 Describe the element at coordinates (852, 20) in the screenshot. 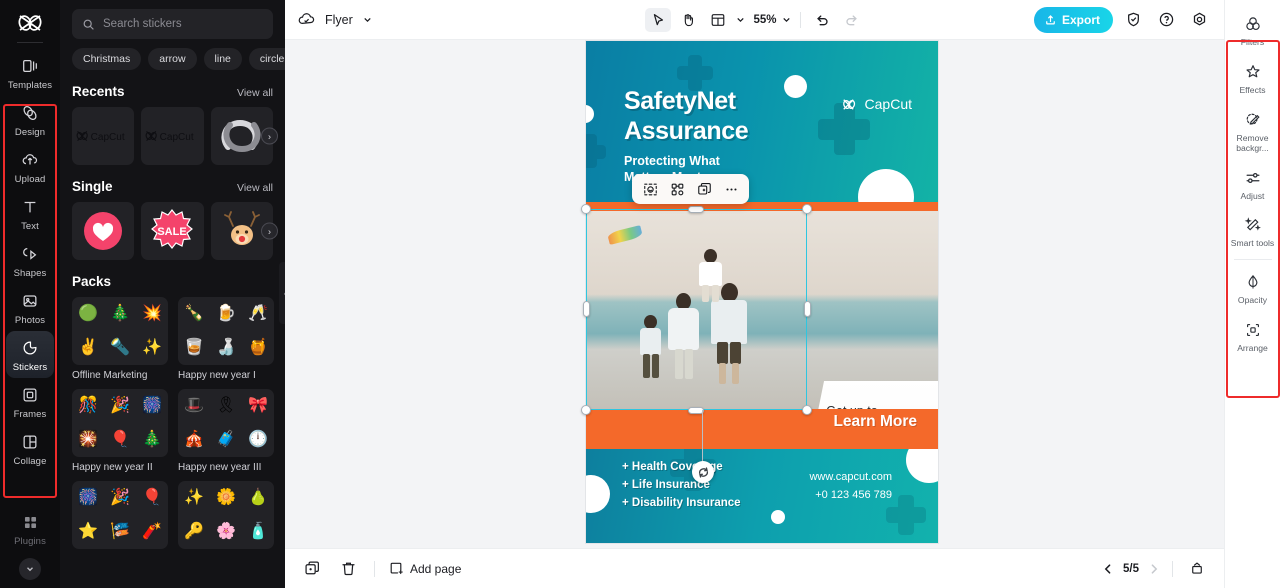

I see `redo-button` at that location.